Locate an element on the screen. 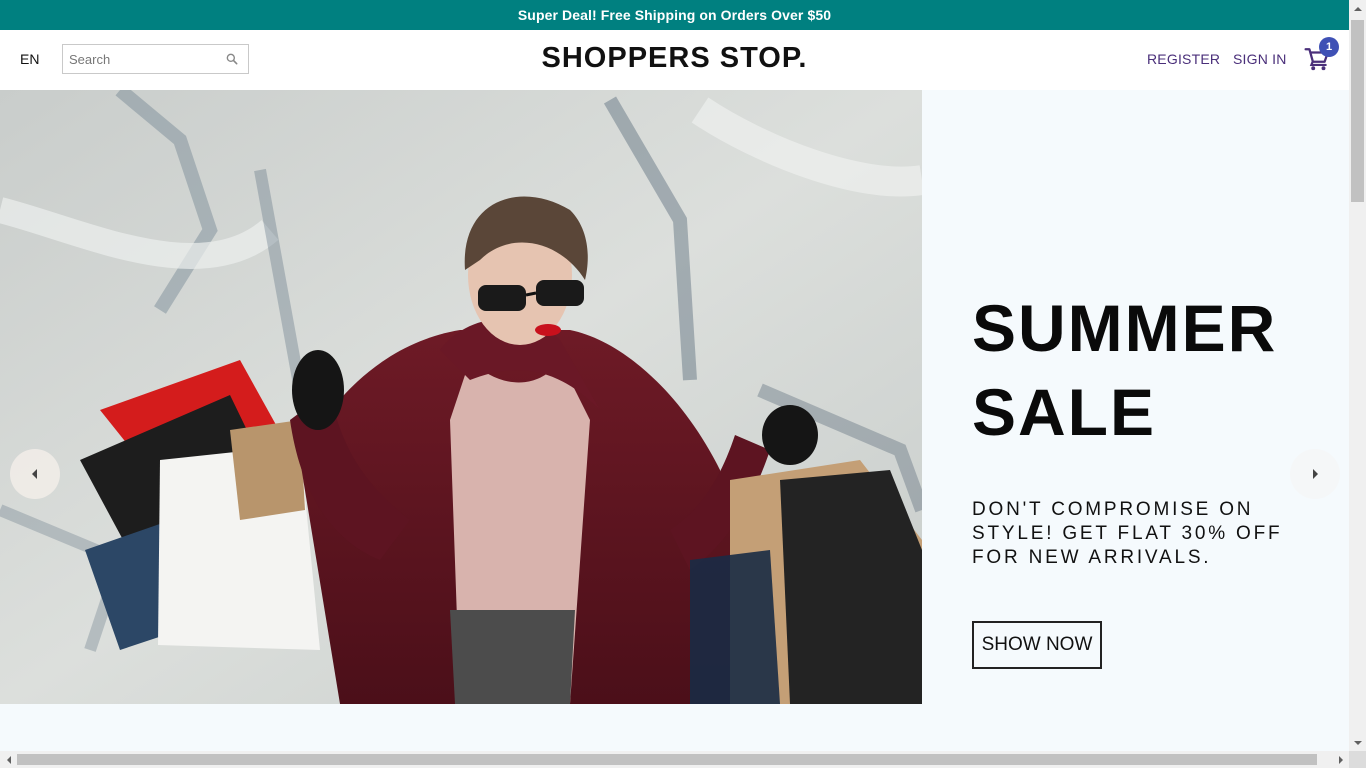  navbar: EN SHOPPERS STOP. REGISTER SIGN IN is located at coordinates (674, 60).